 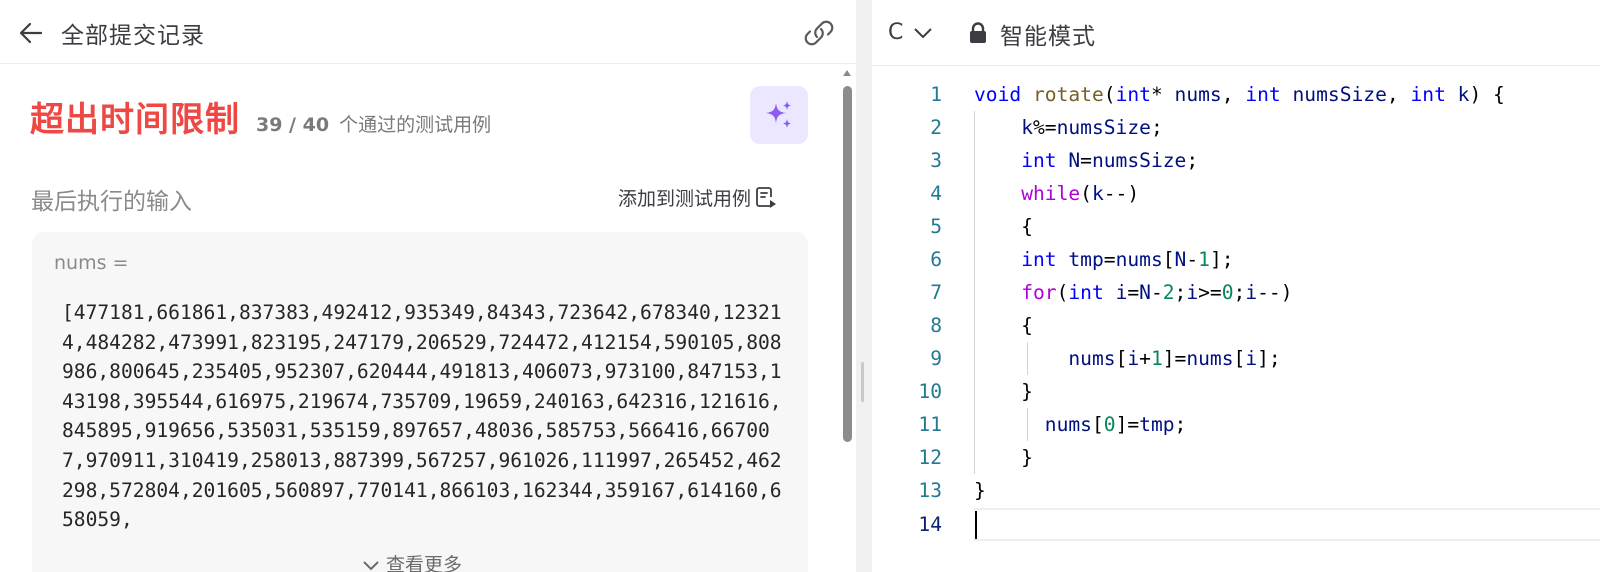 What do you see at coordinates (936, 193) in the screenshot?
I see `line-number: 4` at bounding box center [936, 193].